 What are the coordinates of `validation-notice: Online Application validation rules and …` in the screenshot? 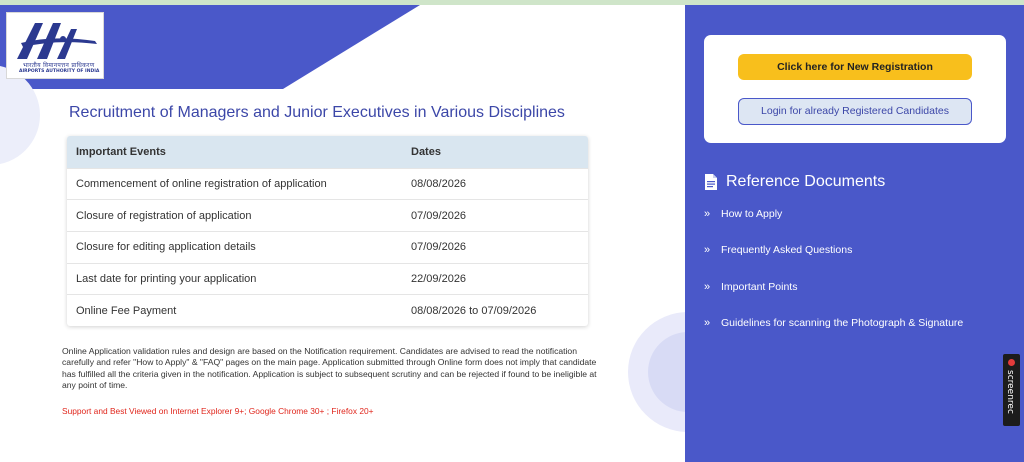 It's located at (329, 368).